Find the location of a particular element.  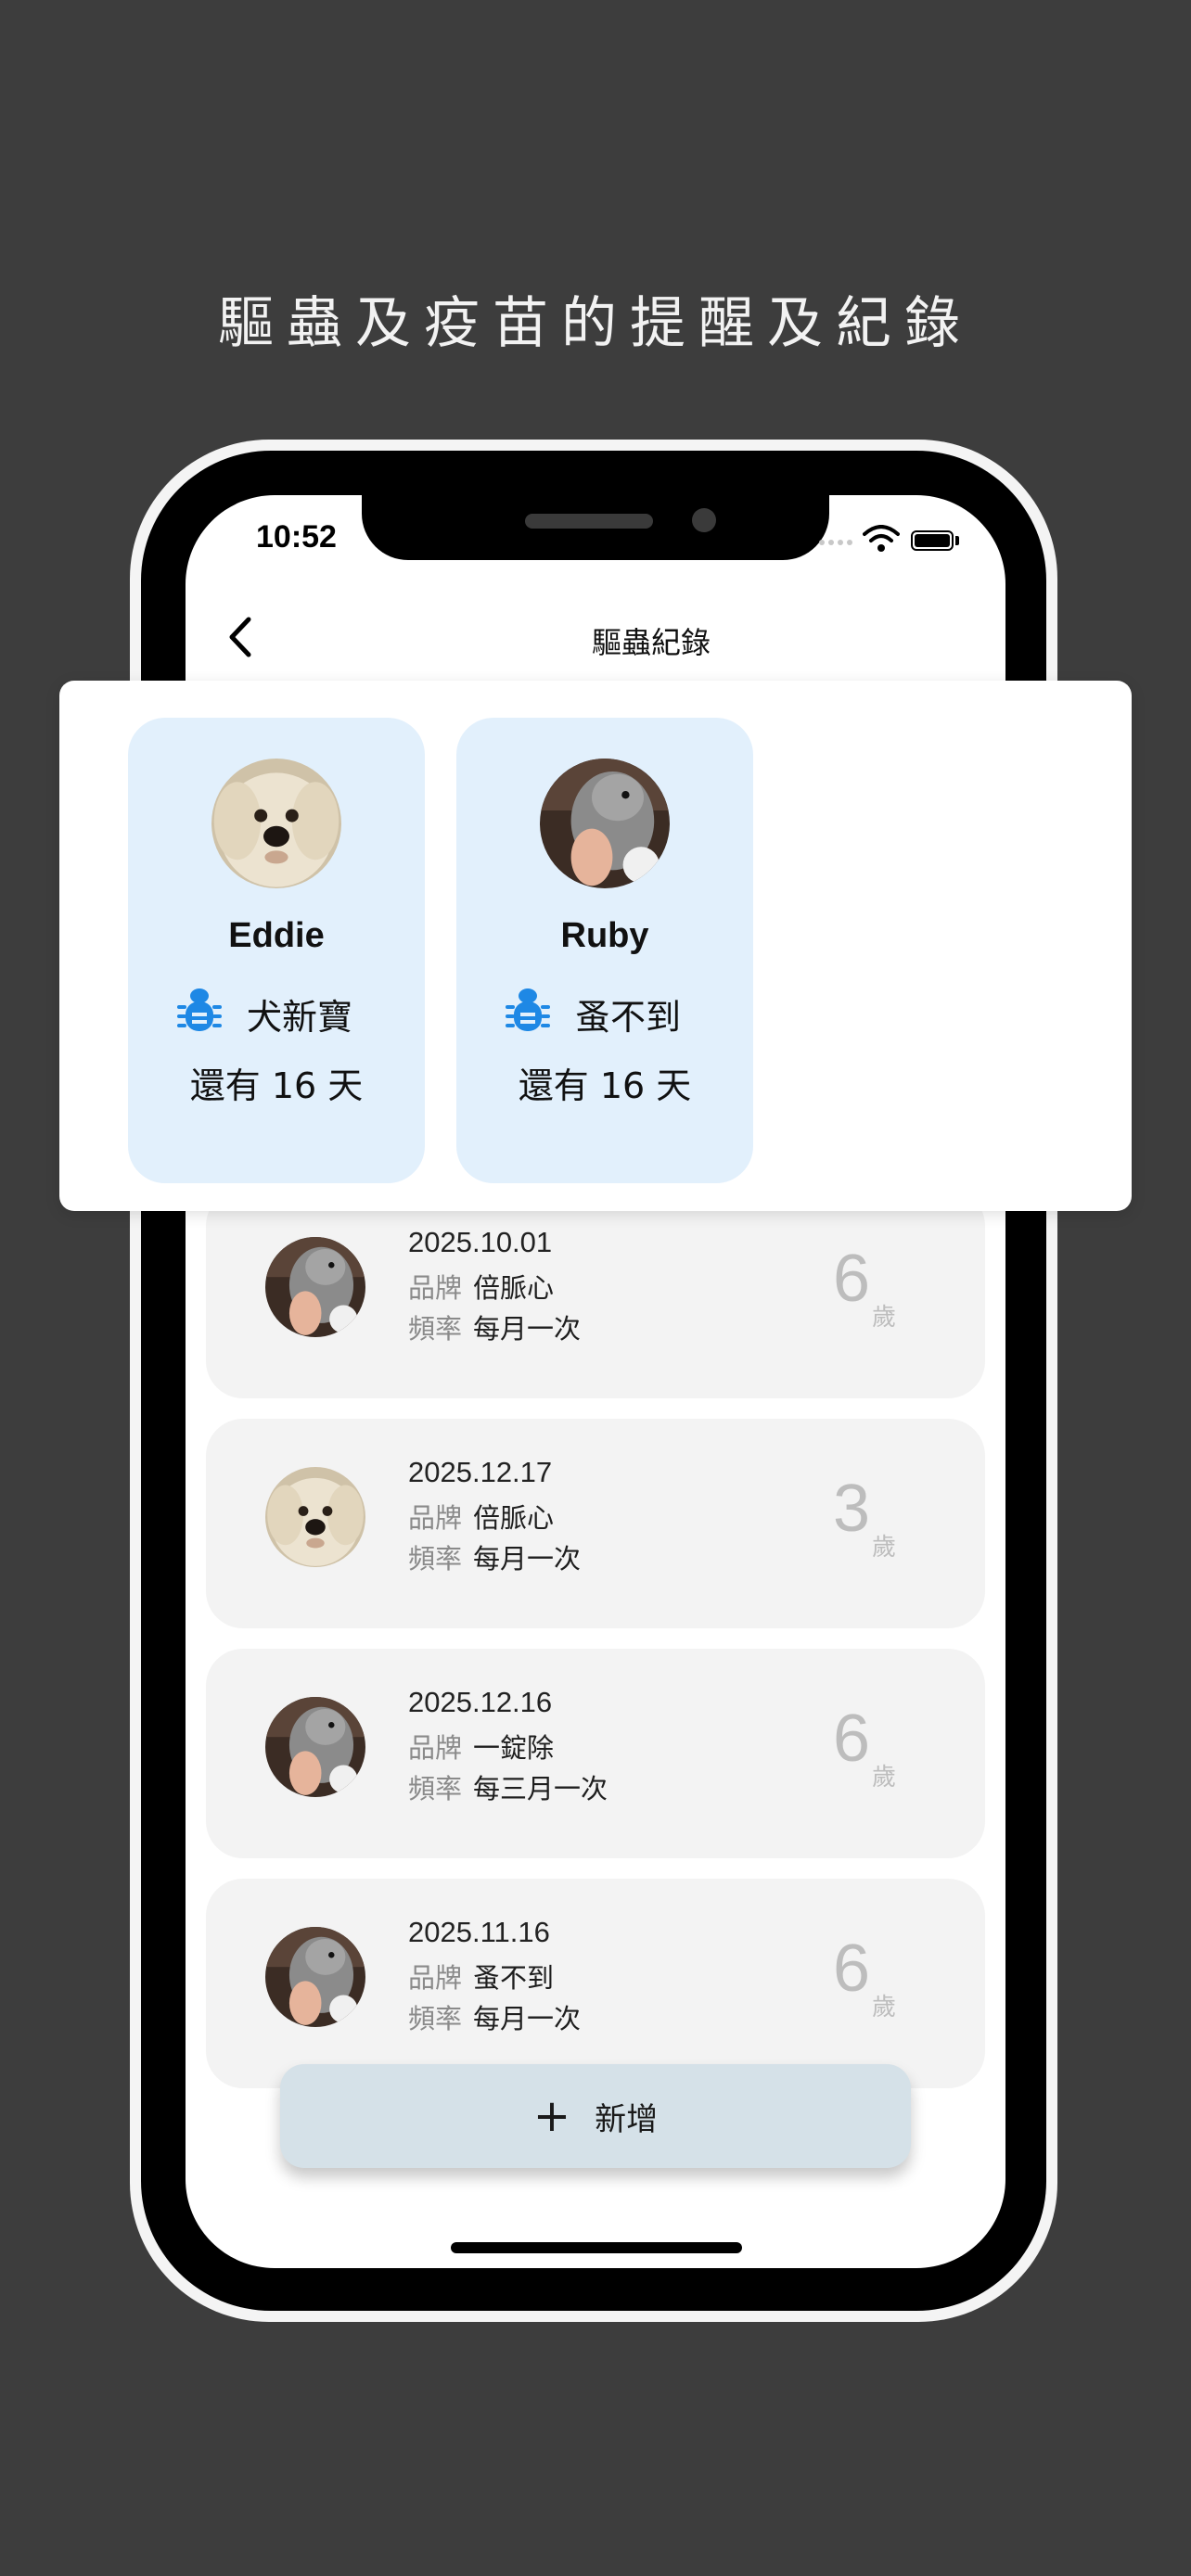

front-camera is located at coordinates (704, 520).